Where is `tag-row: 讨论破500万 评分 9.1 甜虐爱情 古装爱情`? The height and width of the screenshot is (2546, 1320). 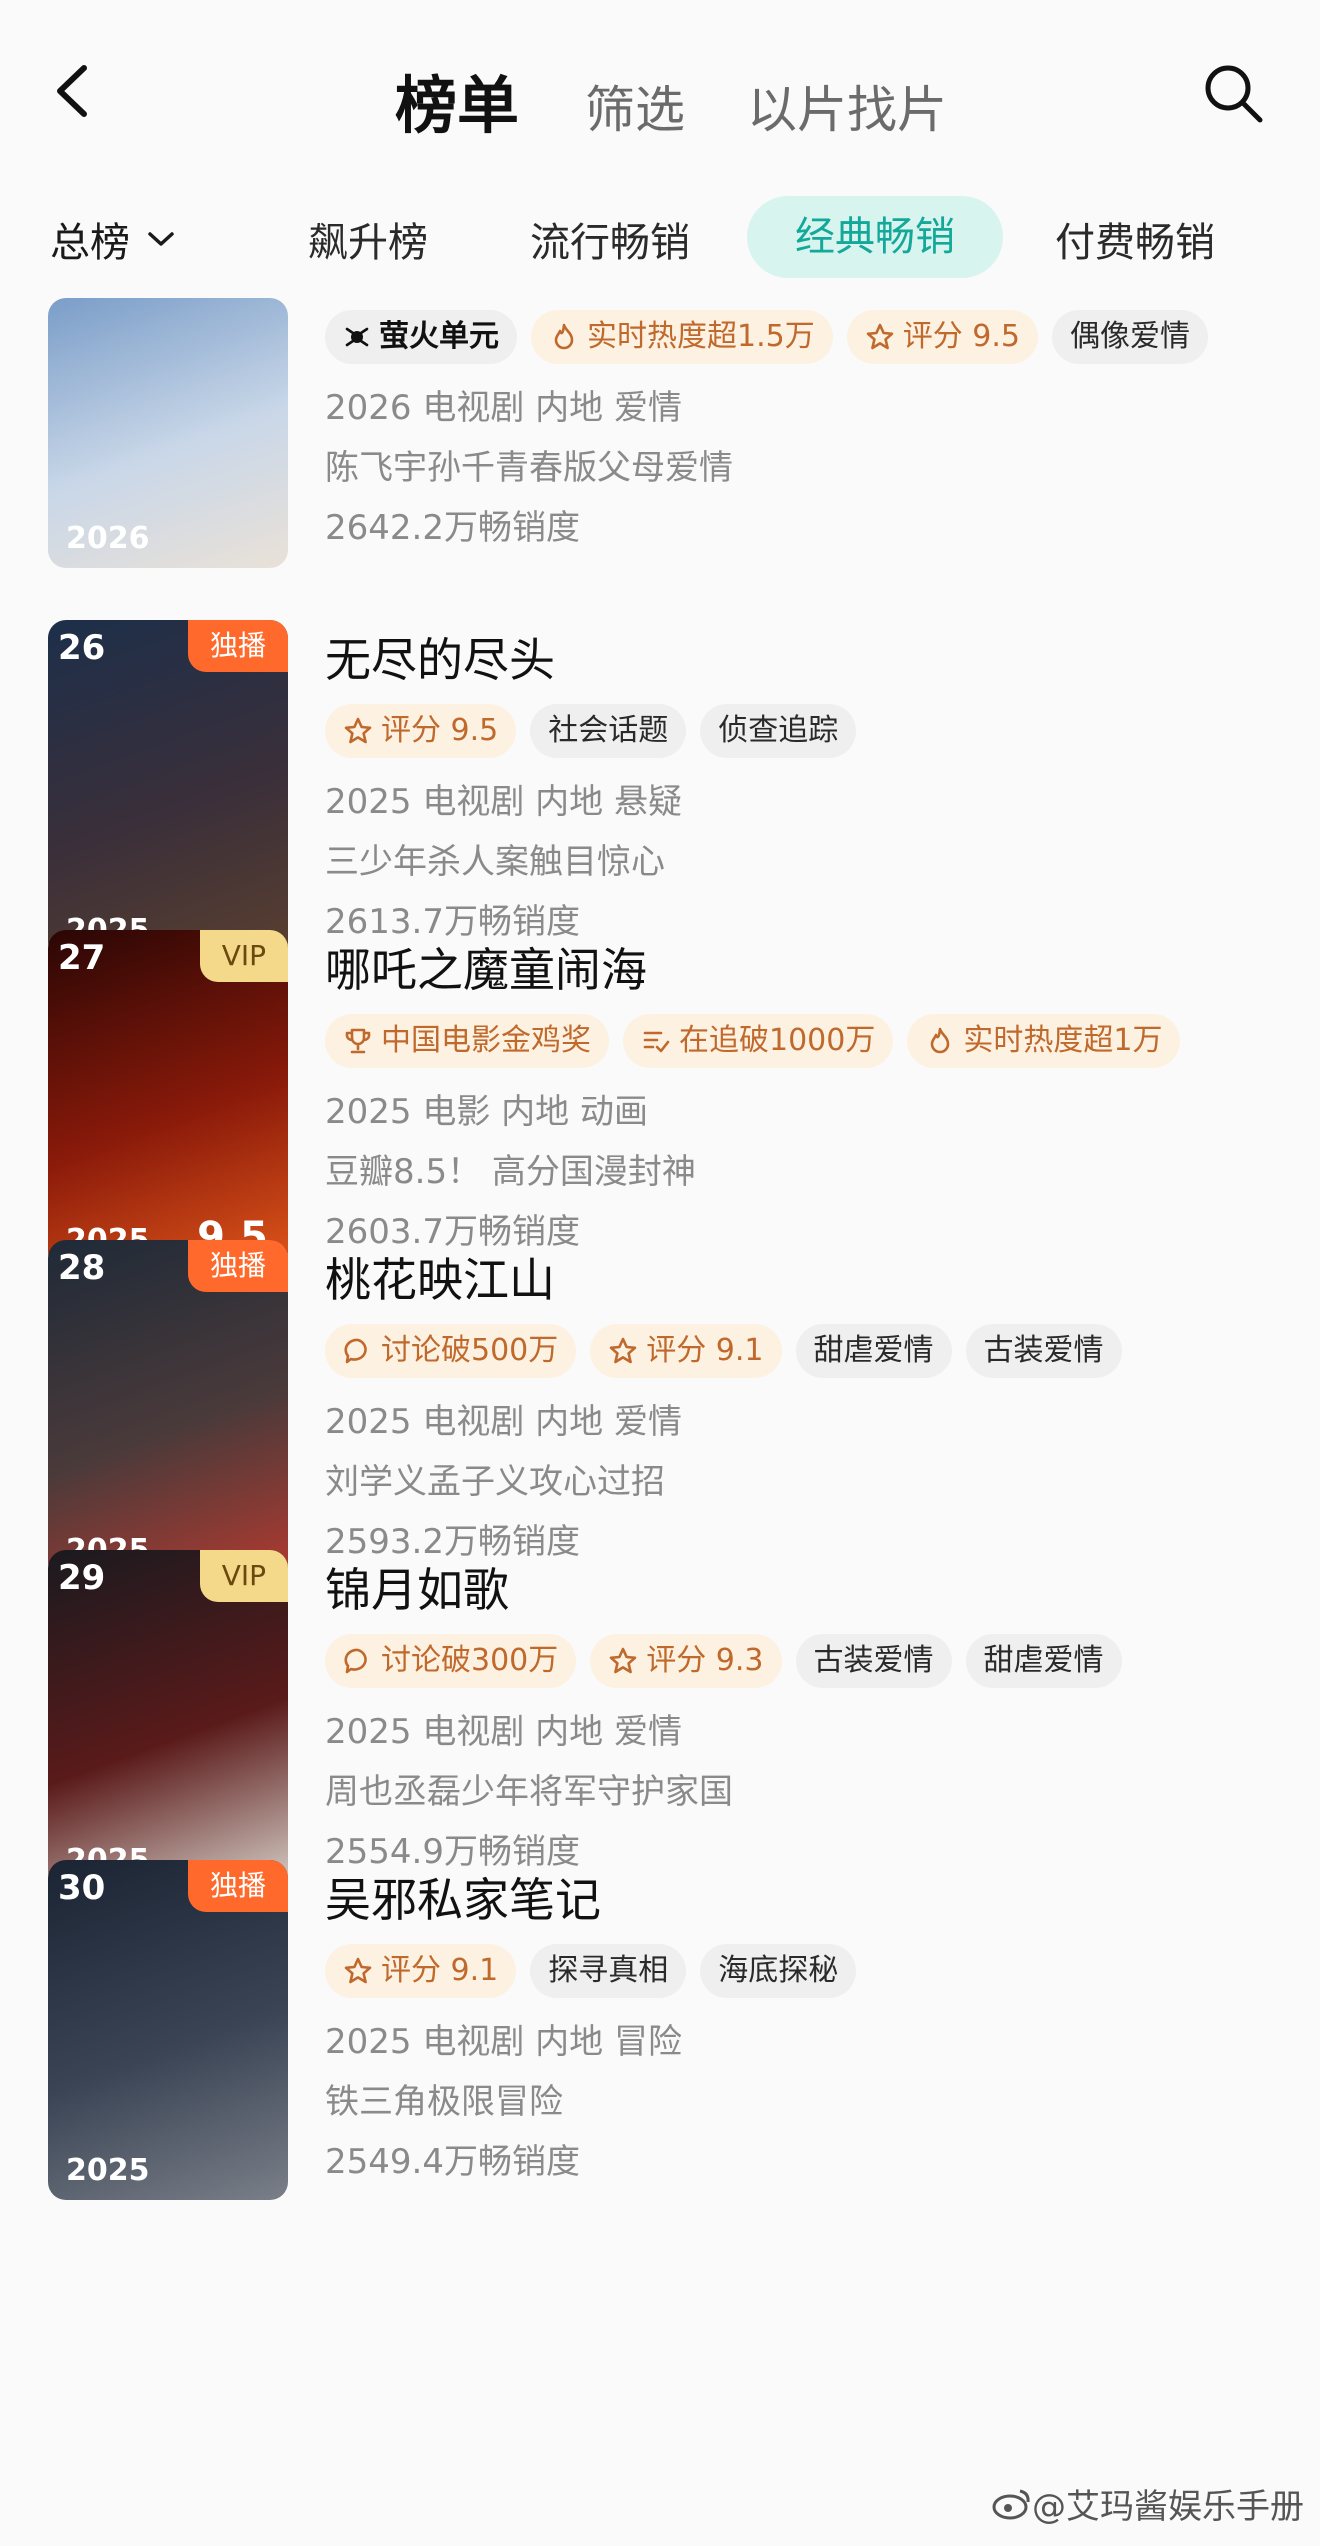
tag-row: 讨论破500万 评分 9.1 甜虐爱情 古装爱情 is located at coordinates (730, 1351).